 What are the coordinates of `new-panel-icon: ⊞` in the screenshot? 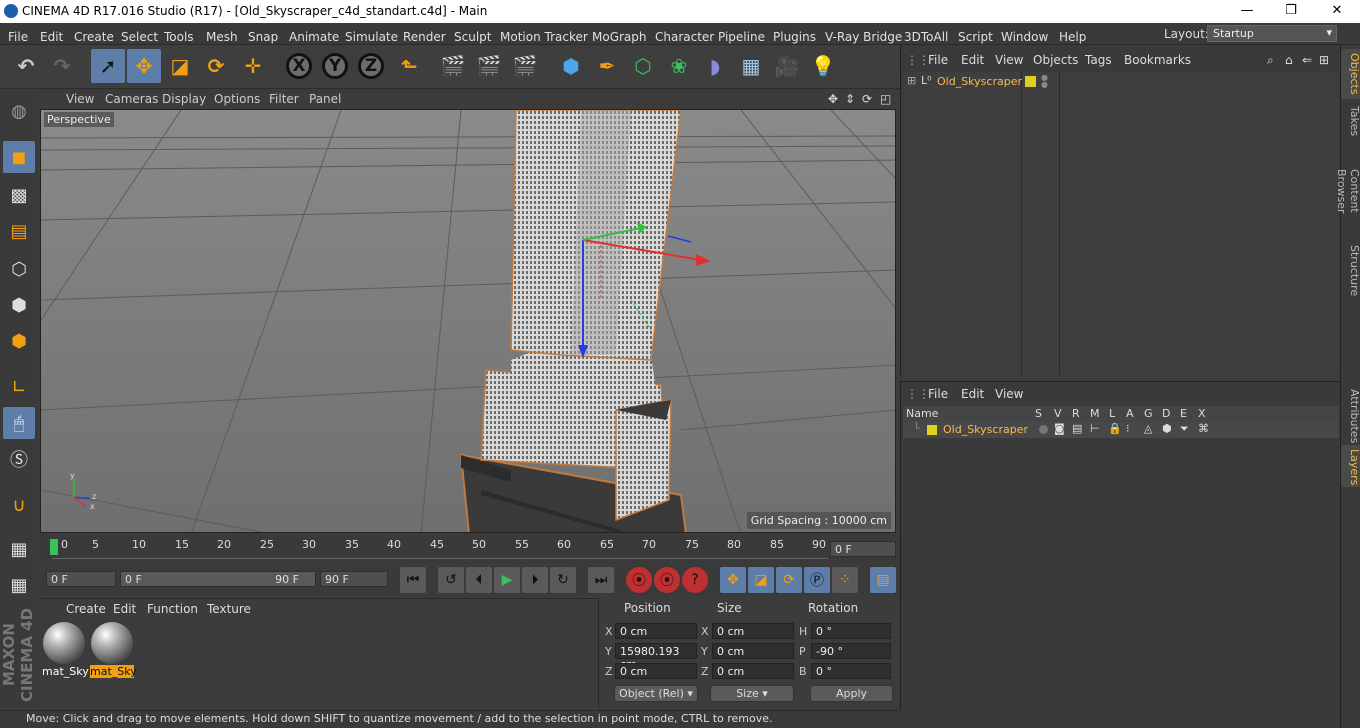 It's located at (1324, 60).